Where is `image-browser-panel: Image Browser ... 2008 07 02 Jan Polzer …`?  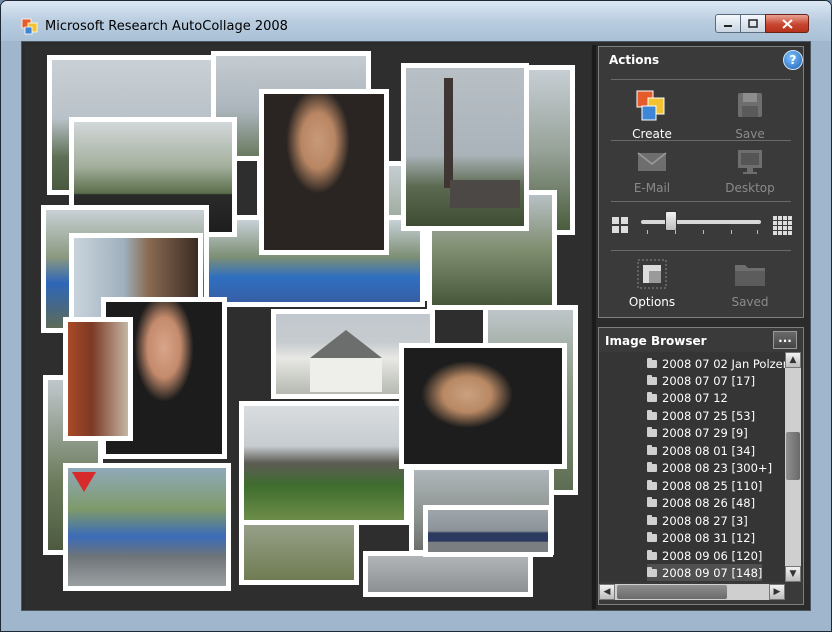
image-browser-panel: Image Browser ... 2008 07 02 Jan Polzer … is located at coordinates (701, 466).